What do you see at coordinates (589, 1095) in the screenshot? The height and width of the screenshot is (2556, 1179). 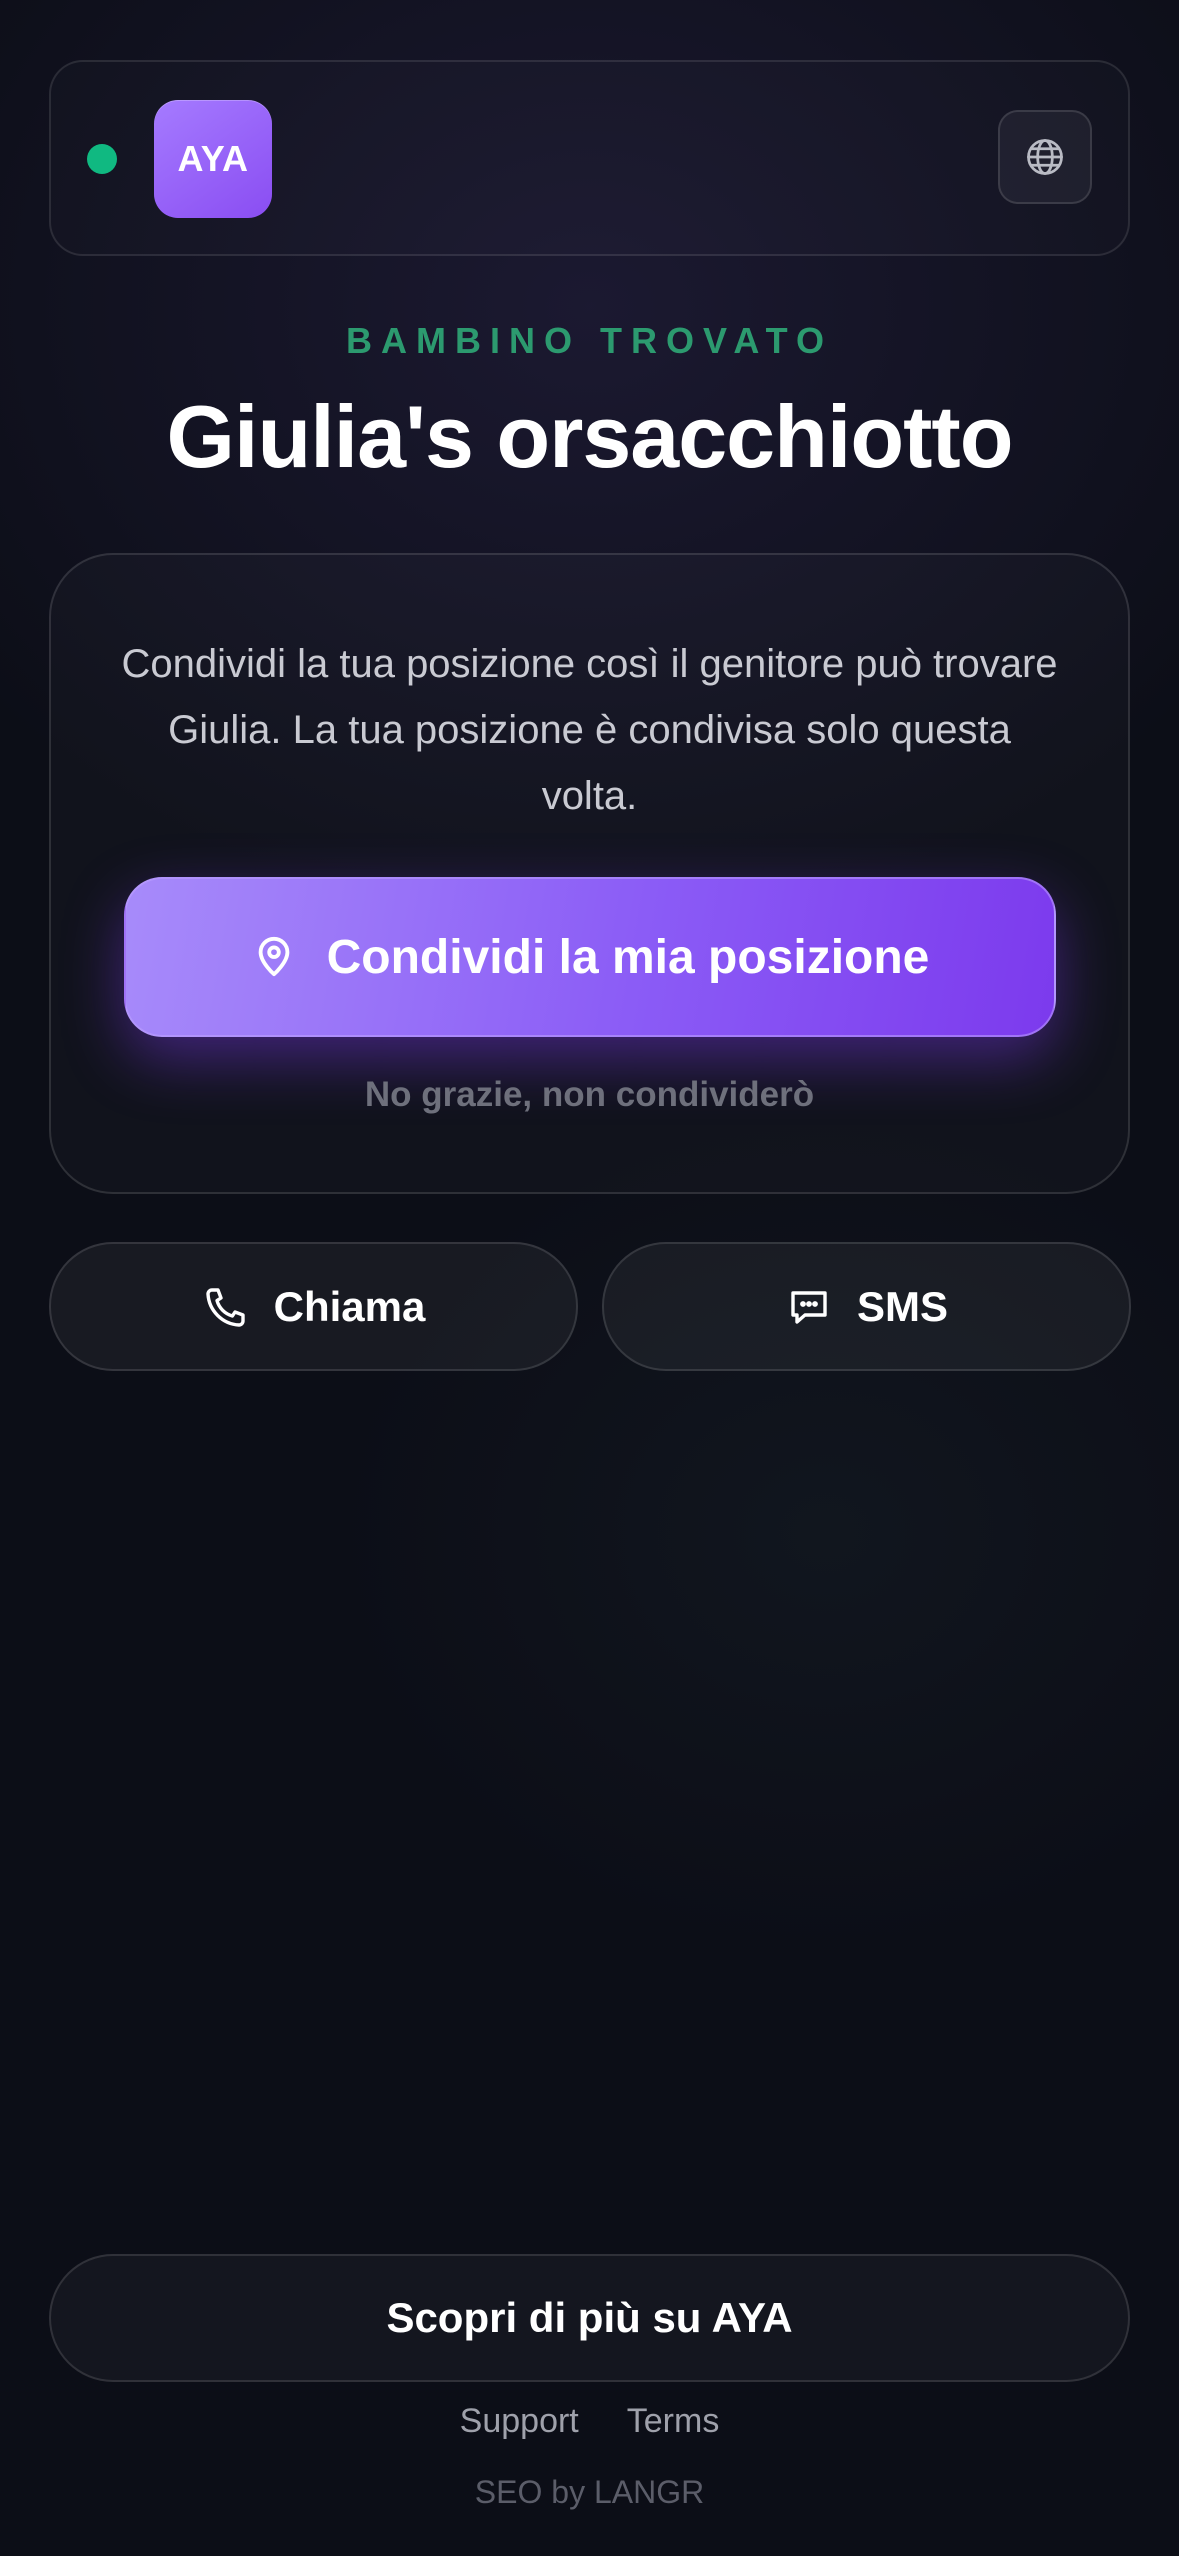 I see `decline-share-link: No grazie, non condividerò` at bounding box center [589, 1095].